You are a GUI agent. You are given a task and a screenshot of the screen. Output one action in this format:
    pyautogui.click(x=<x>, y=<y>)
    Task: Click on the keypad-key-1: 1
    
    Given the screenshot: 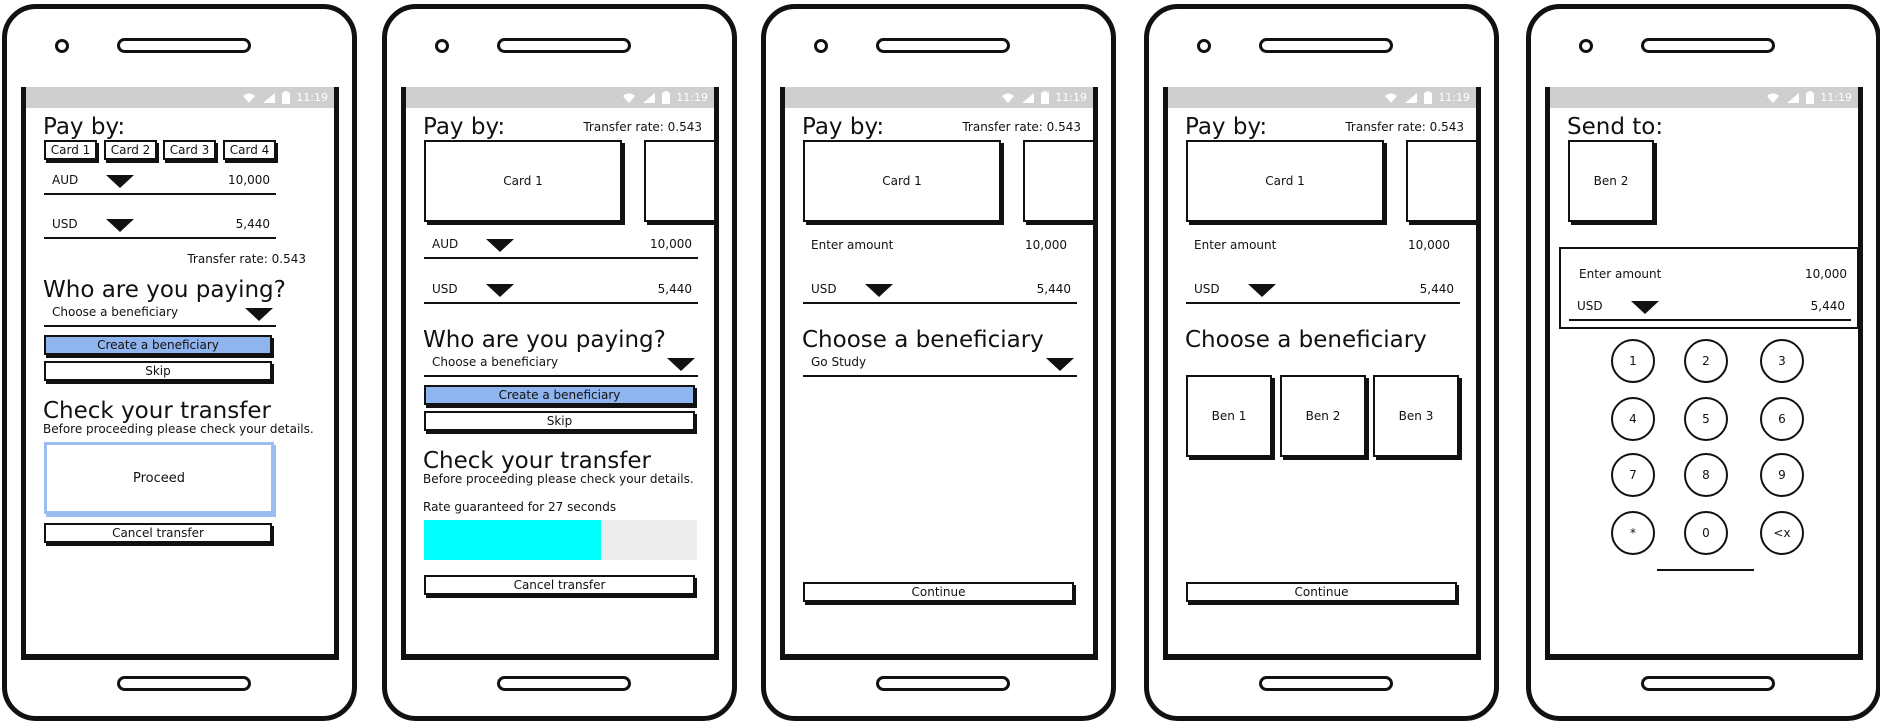 What is the action you would take?
    pyautogui.click(x=1633, y=361)
    